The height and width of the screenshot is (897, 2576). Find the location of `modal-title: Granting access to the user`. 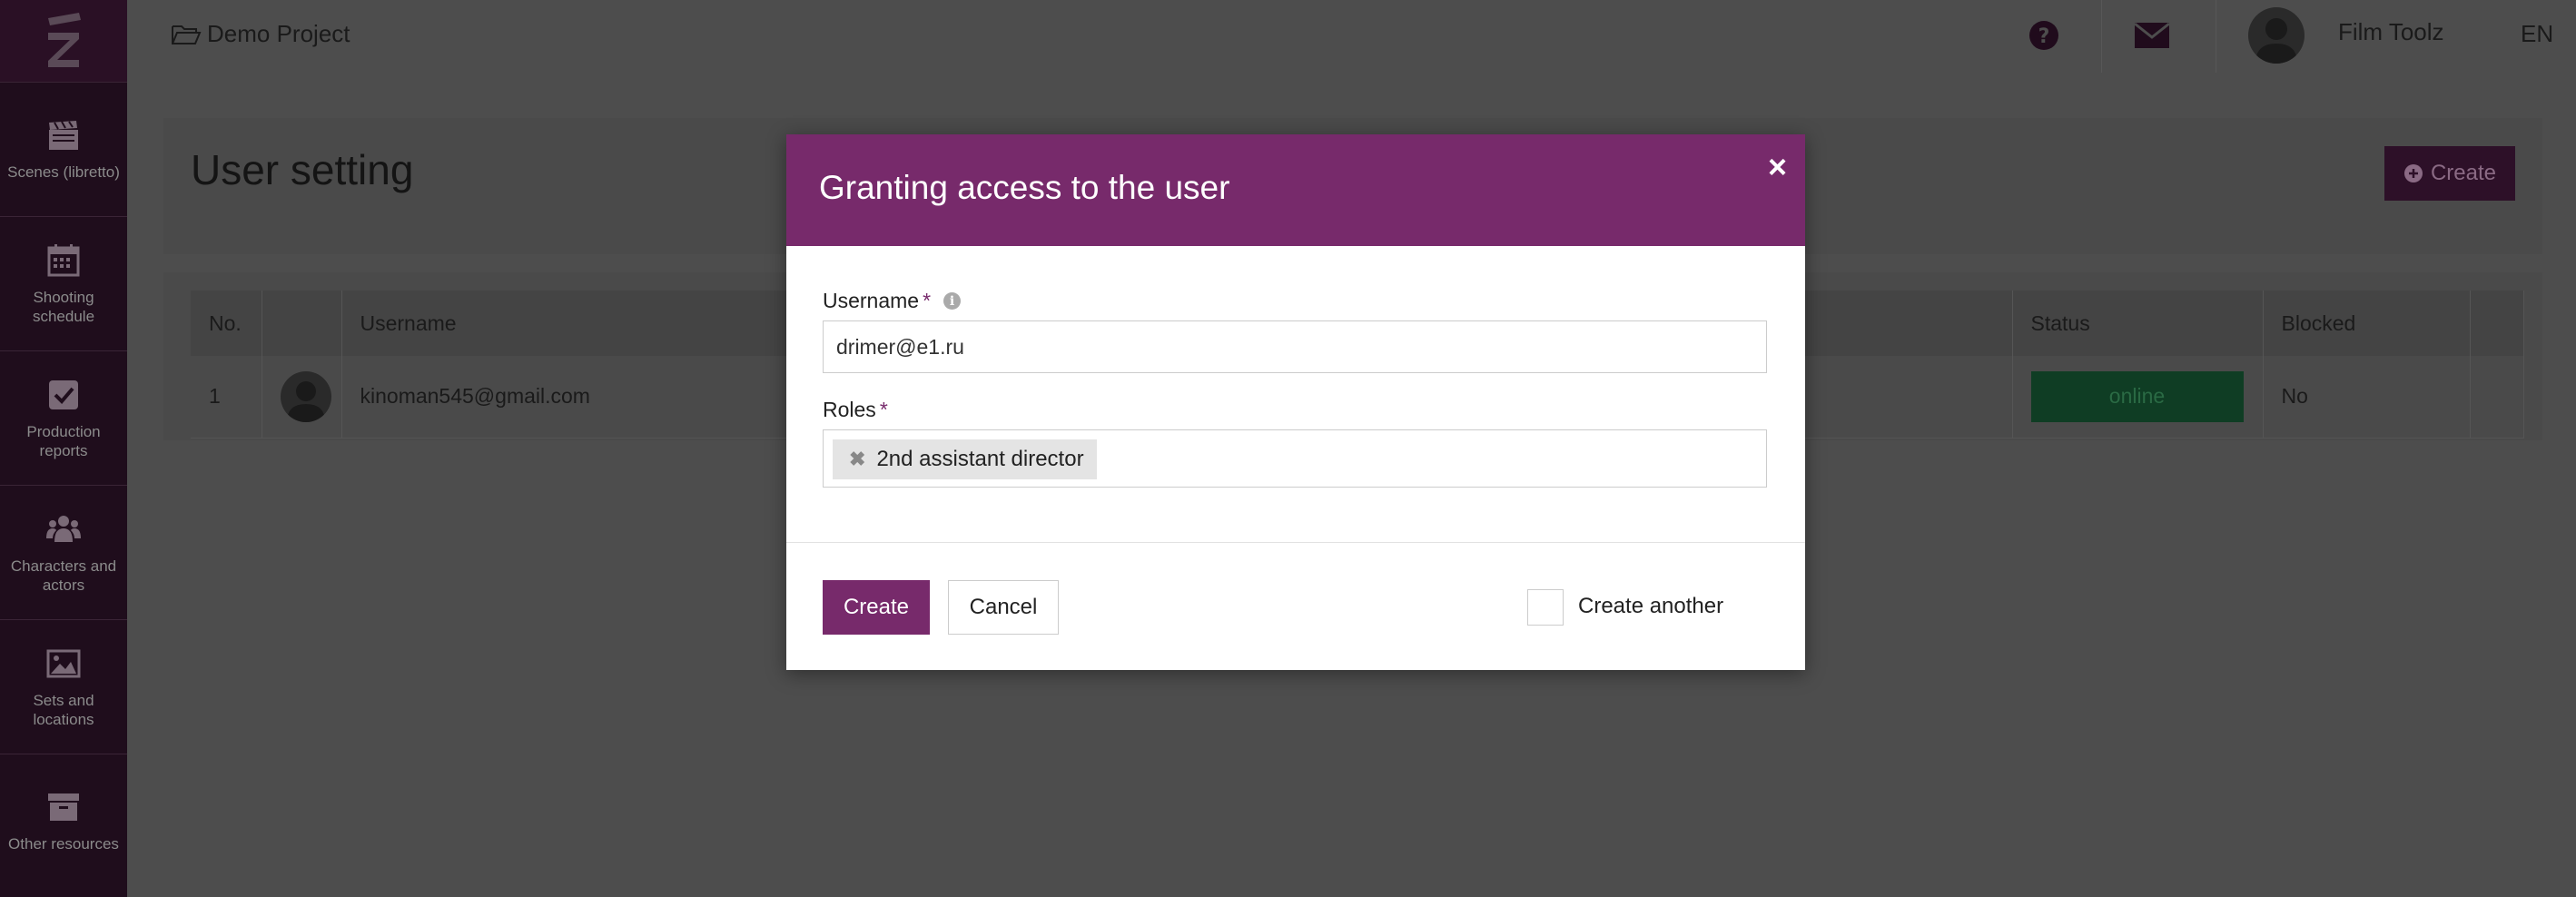

modal-title: Granting access to the user is located at coordinates (1024, 187).